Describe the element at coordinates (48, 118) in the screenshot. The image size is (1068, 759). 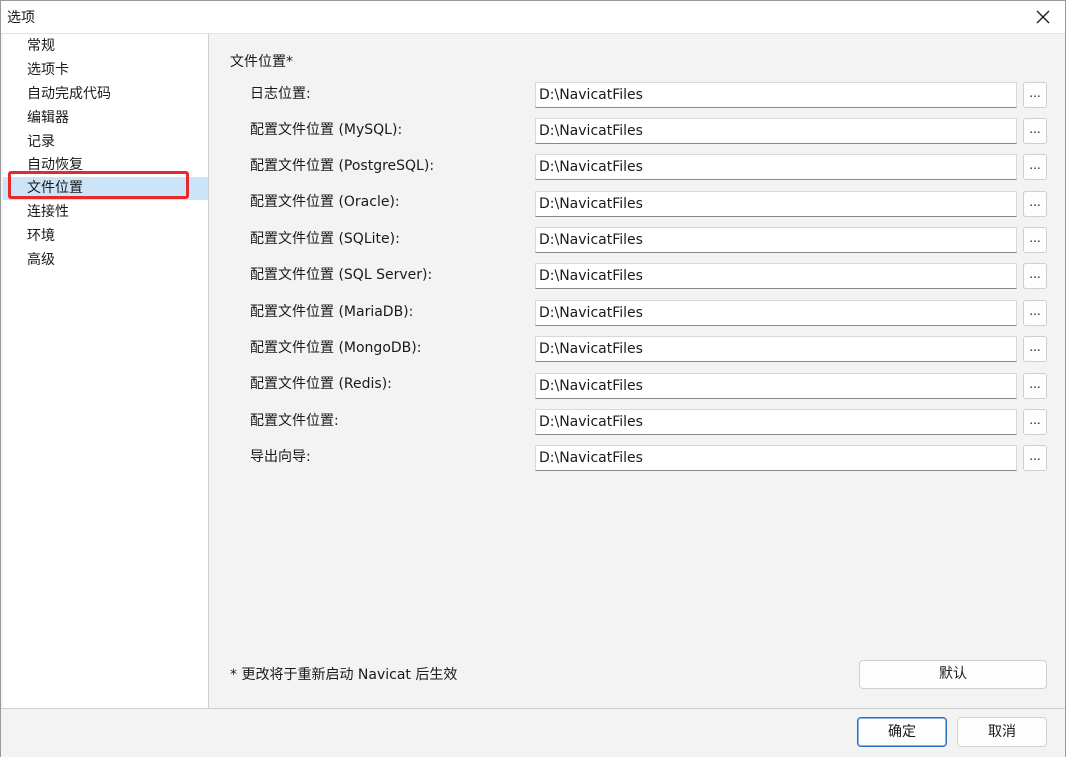
I see `sidebar-item-label: 编辑器` at that location.